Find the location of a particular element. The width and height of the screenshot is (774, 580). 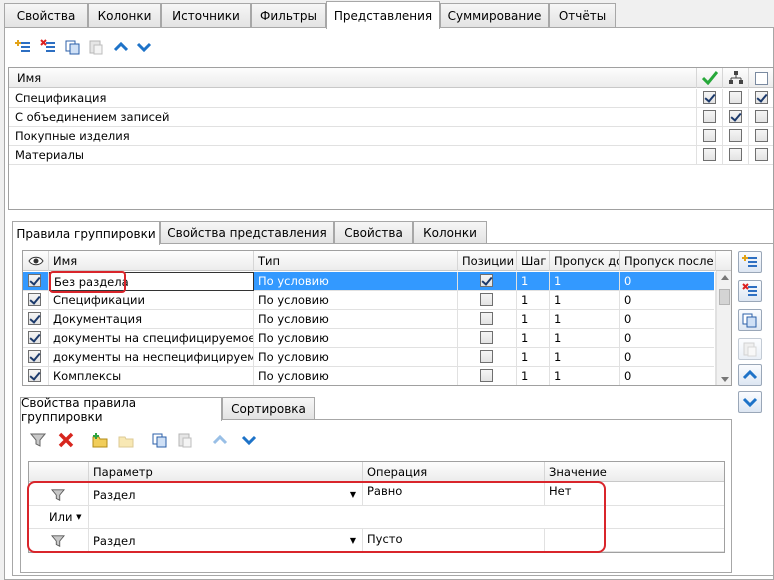

add-view-icon is located at coordinates (23, 47).